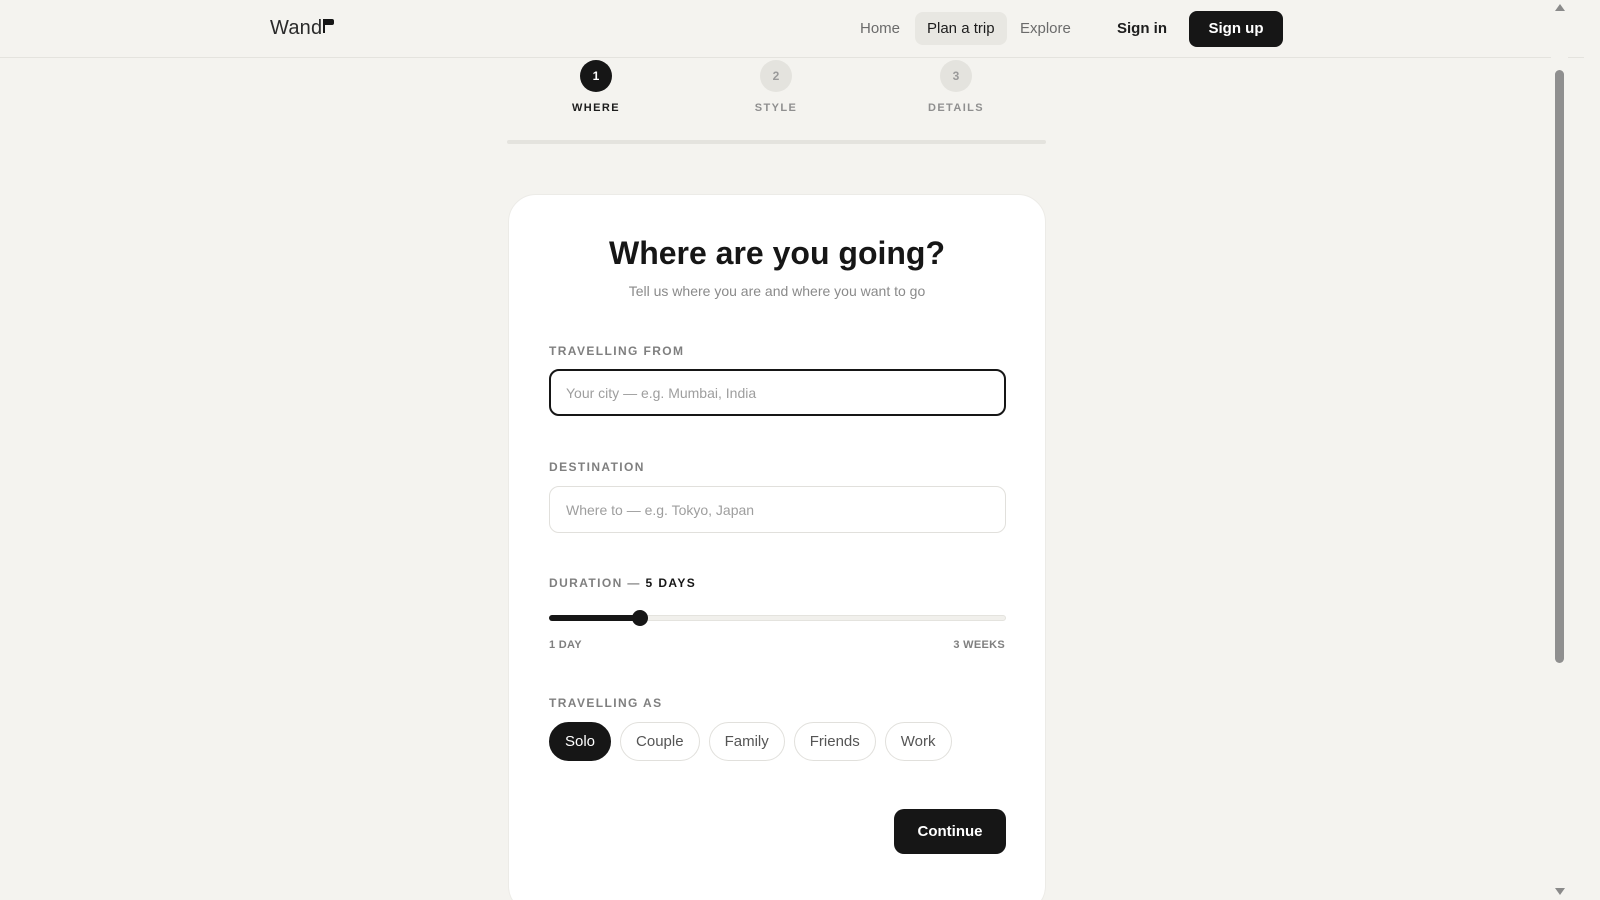  I want to click on page-scrollbar, so click(1559, 450).